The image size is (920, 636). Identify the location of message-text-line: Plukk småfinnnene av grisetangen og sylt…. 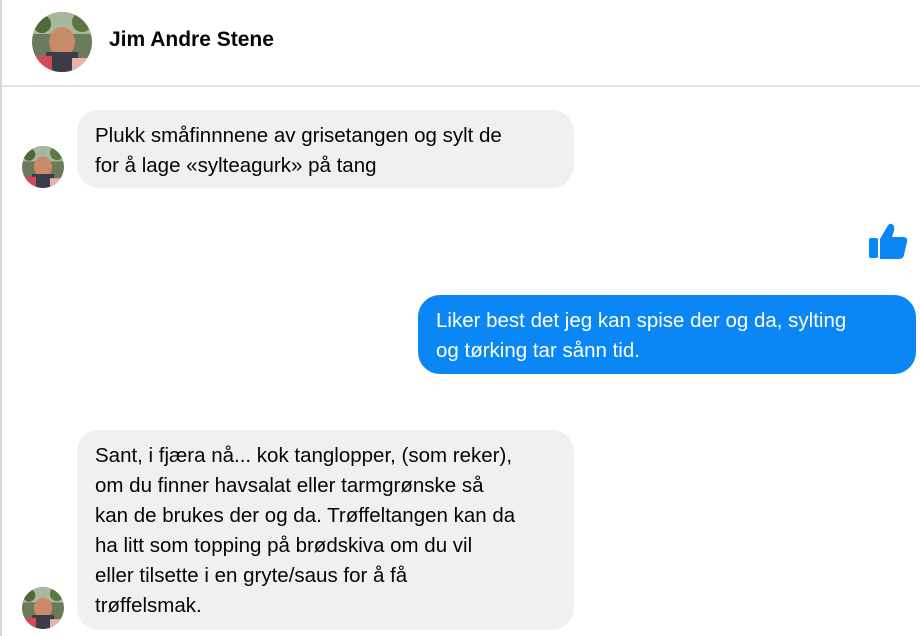
(298, 135).